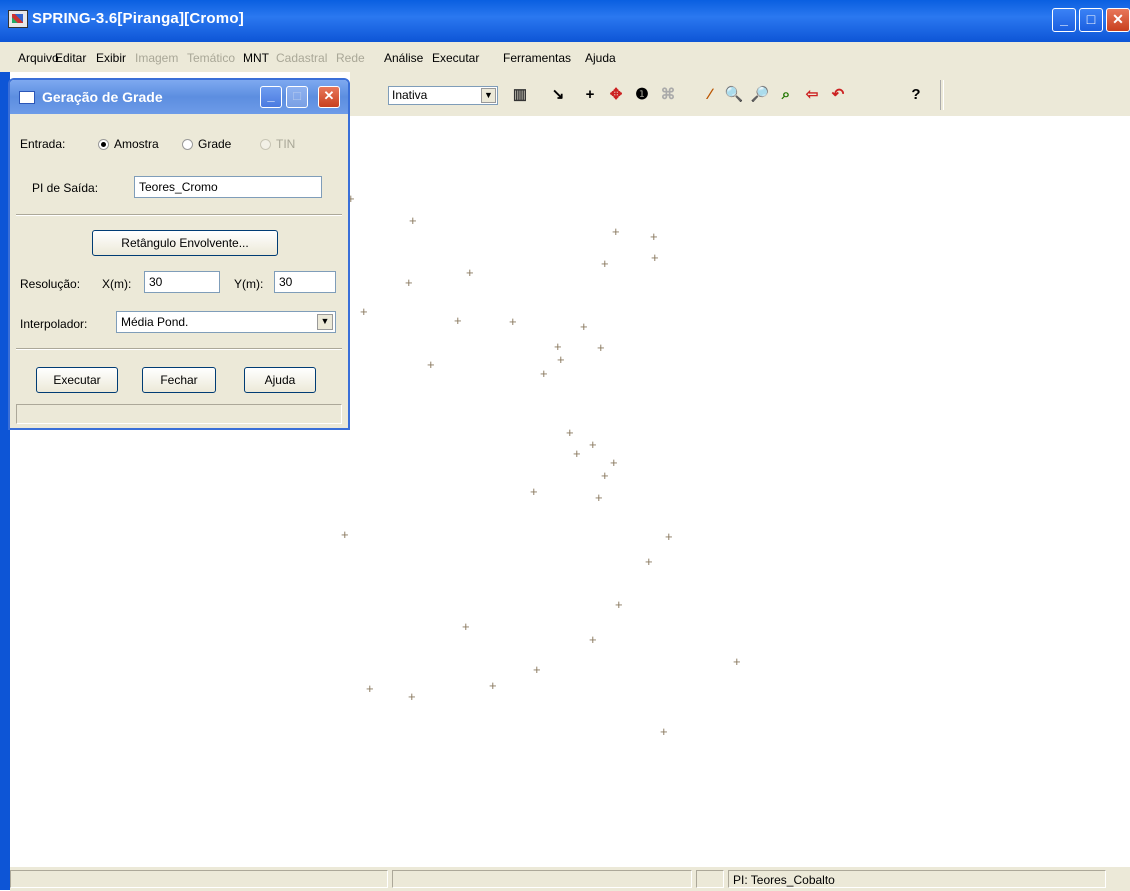  I want to click on interpolador-label: Interpolador:, so click(54, 324).